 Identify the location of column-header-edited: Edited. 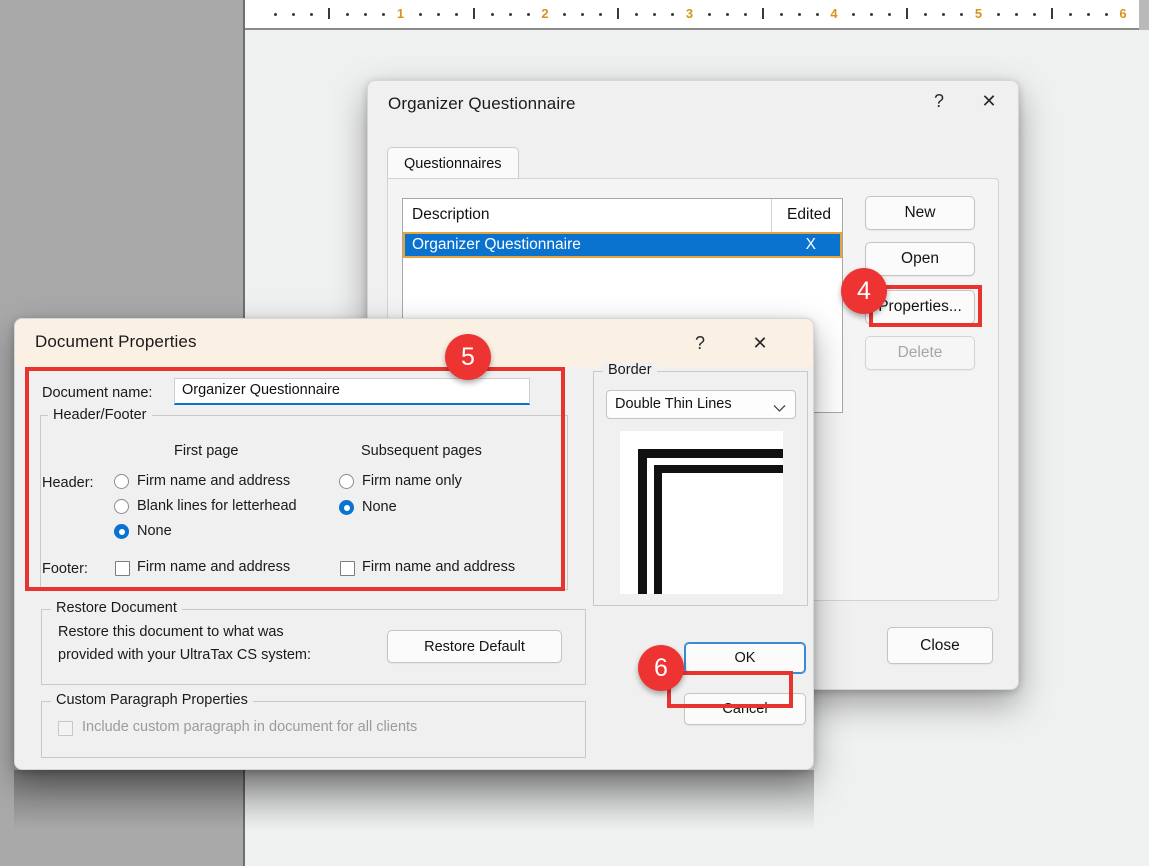
(809, 214).